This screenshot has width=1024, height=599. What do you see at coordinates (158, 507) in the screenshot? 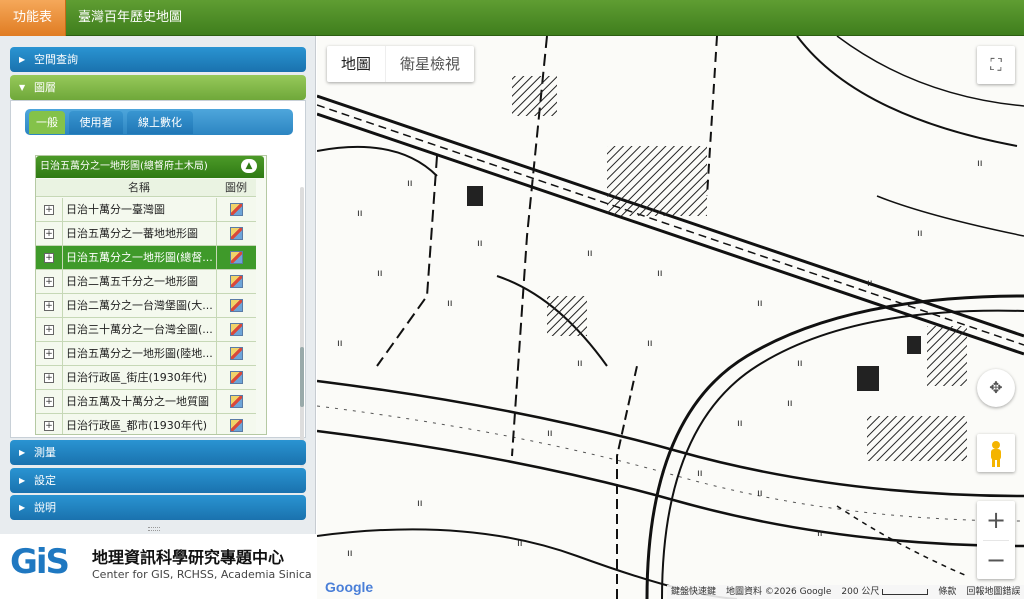
I see `accordion-help: ▶ 說明` at bounding box center [158, 507].